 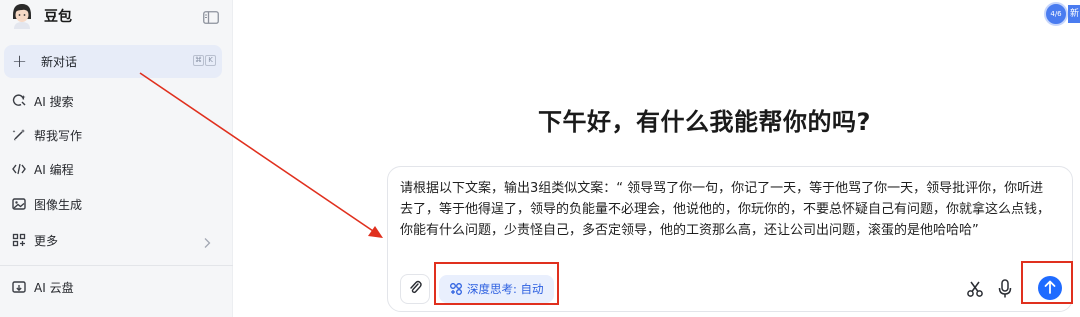 I want to click on sidebar-item-coding: AI 编程, so click(x=43, y=169).